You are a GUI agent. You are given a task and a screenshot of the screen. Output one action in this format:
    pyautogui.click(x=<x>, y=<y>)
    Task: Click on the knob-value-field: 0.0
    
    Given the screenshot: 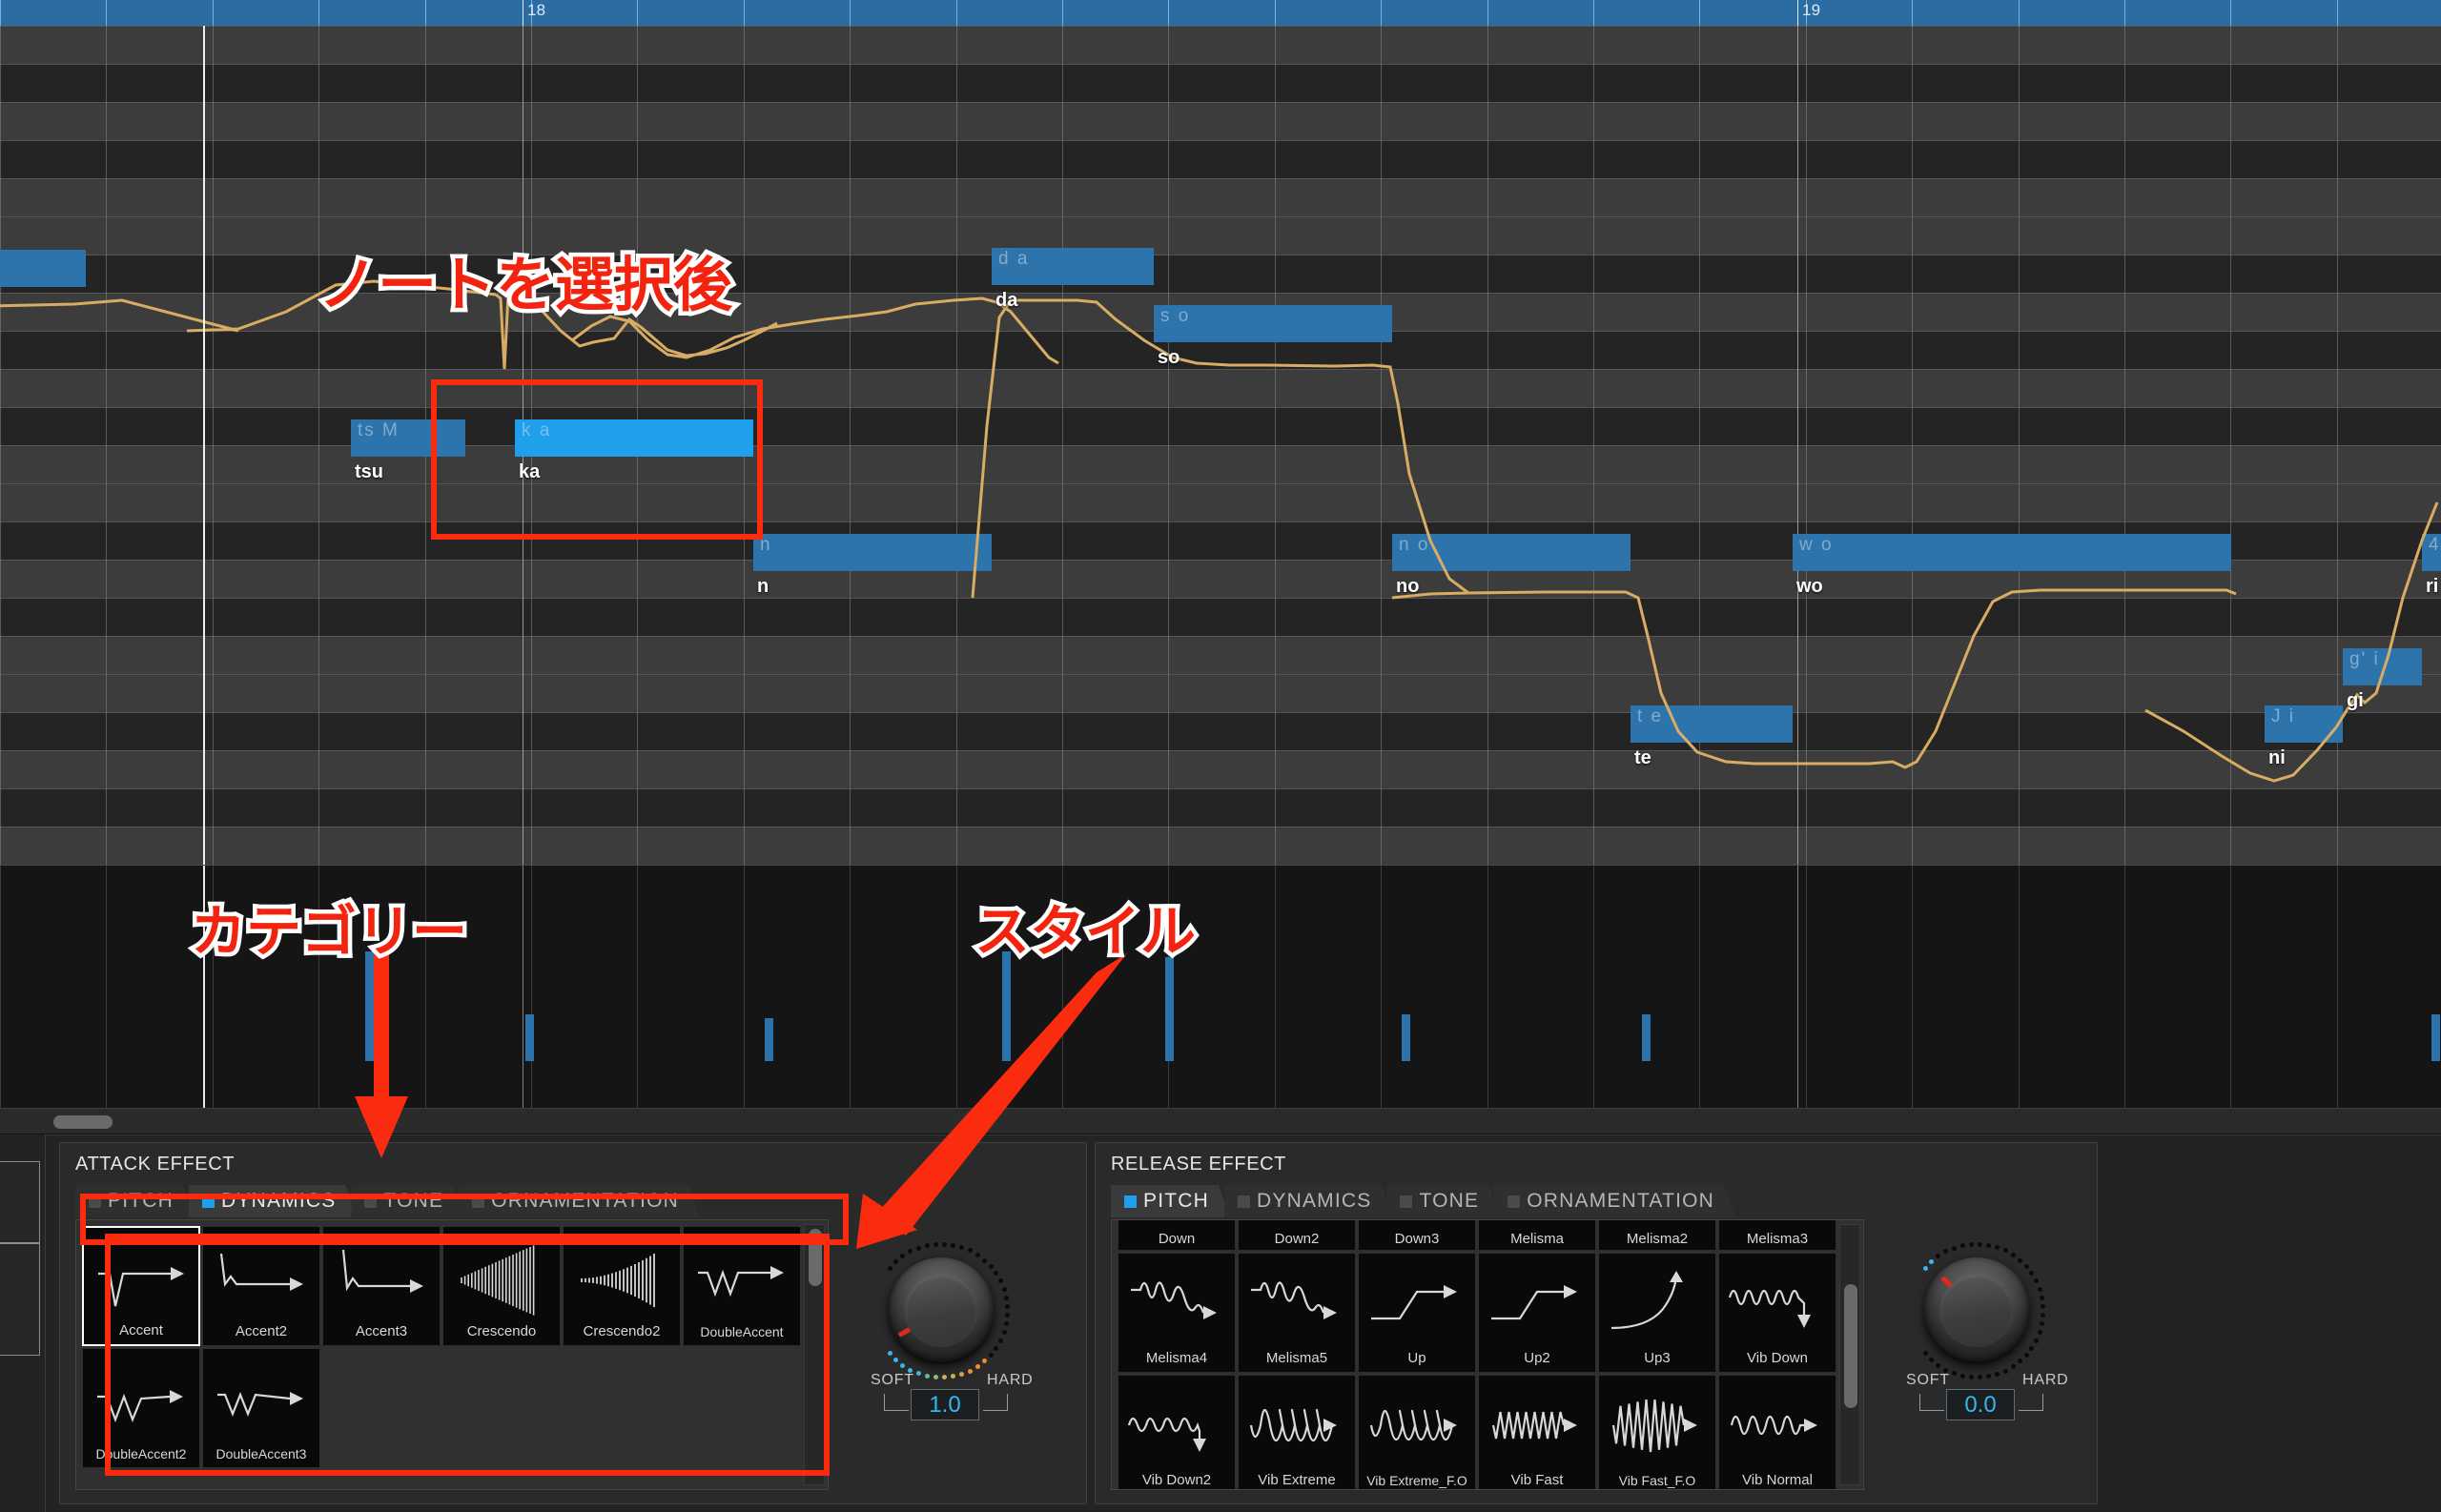 What is the action you would take?
    pyautogui.click(x=1980, y=1404)
    